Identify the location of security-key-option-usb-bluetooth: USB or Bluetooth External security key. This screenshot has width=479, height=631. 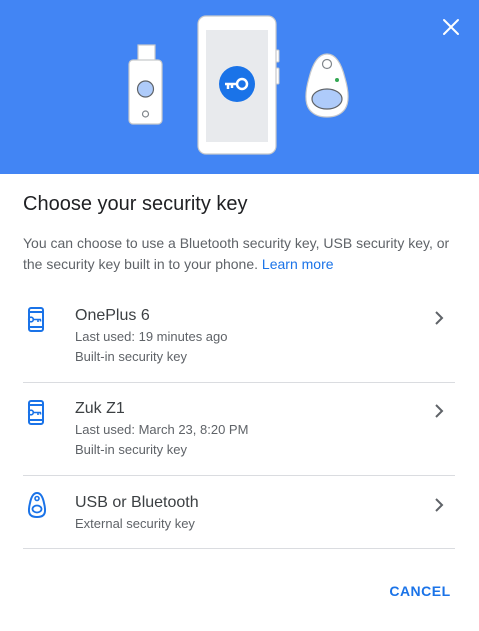
(239, 512).